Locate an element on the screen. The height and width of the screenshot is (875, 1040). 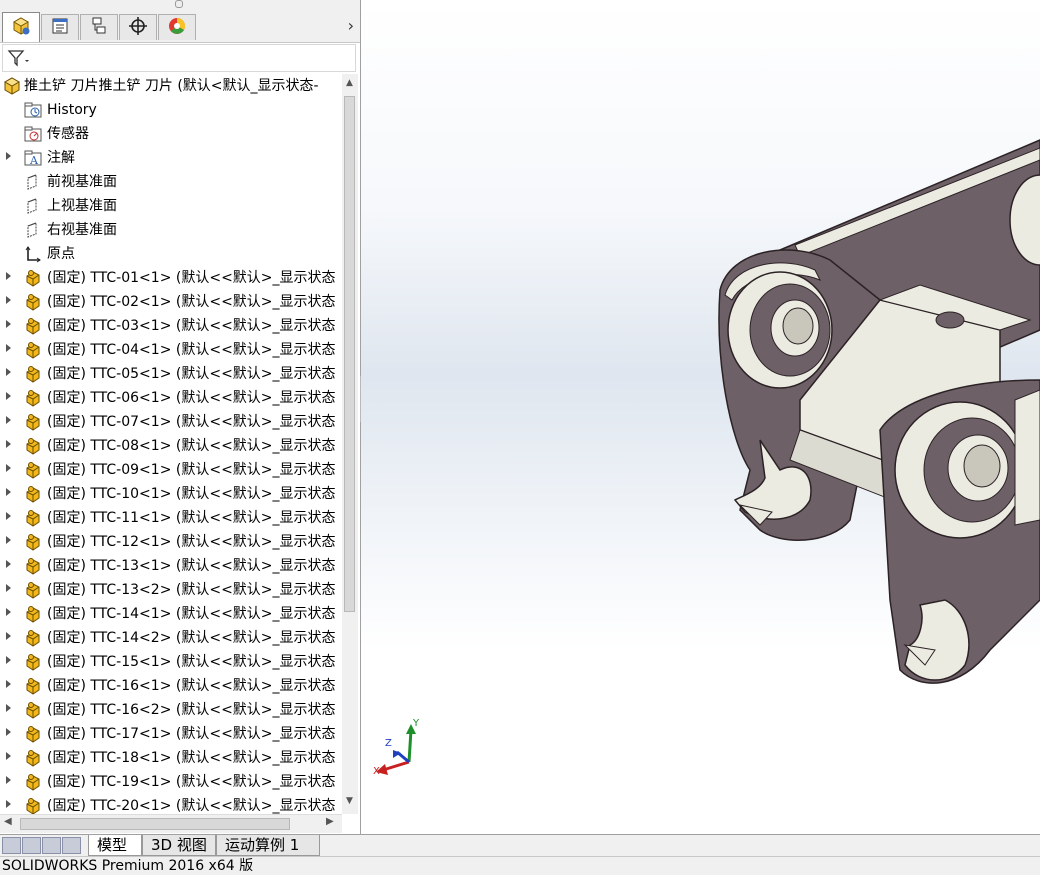
tree-item: (固定) TTC-10<1> (默认<<默认>_显示状态 is located at coordinates (171, 494).